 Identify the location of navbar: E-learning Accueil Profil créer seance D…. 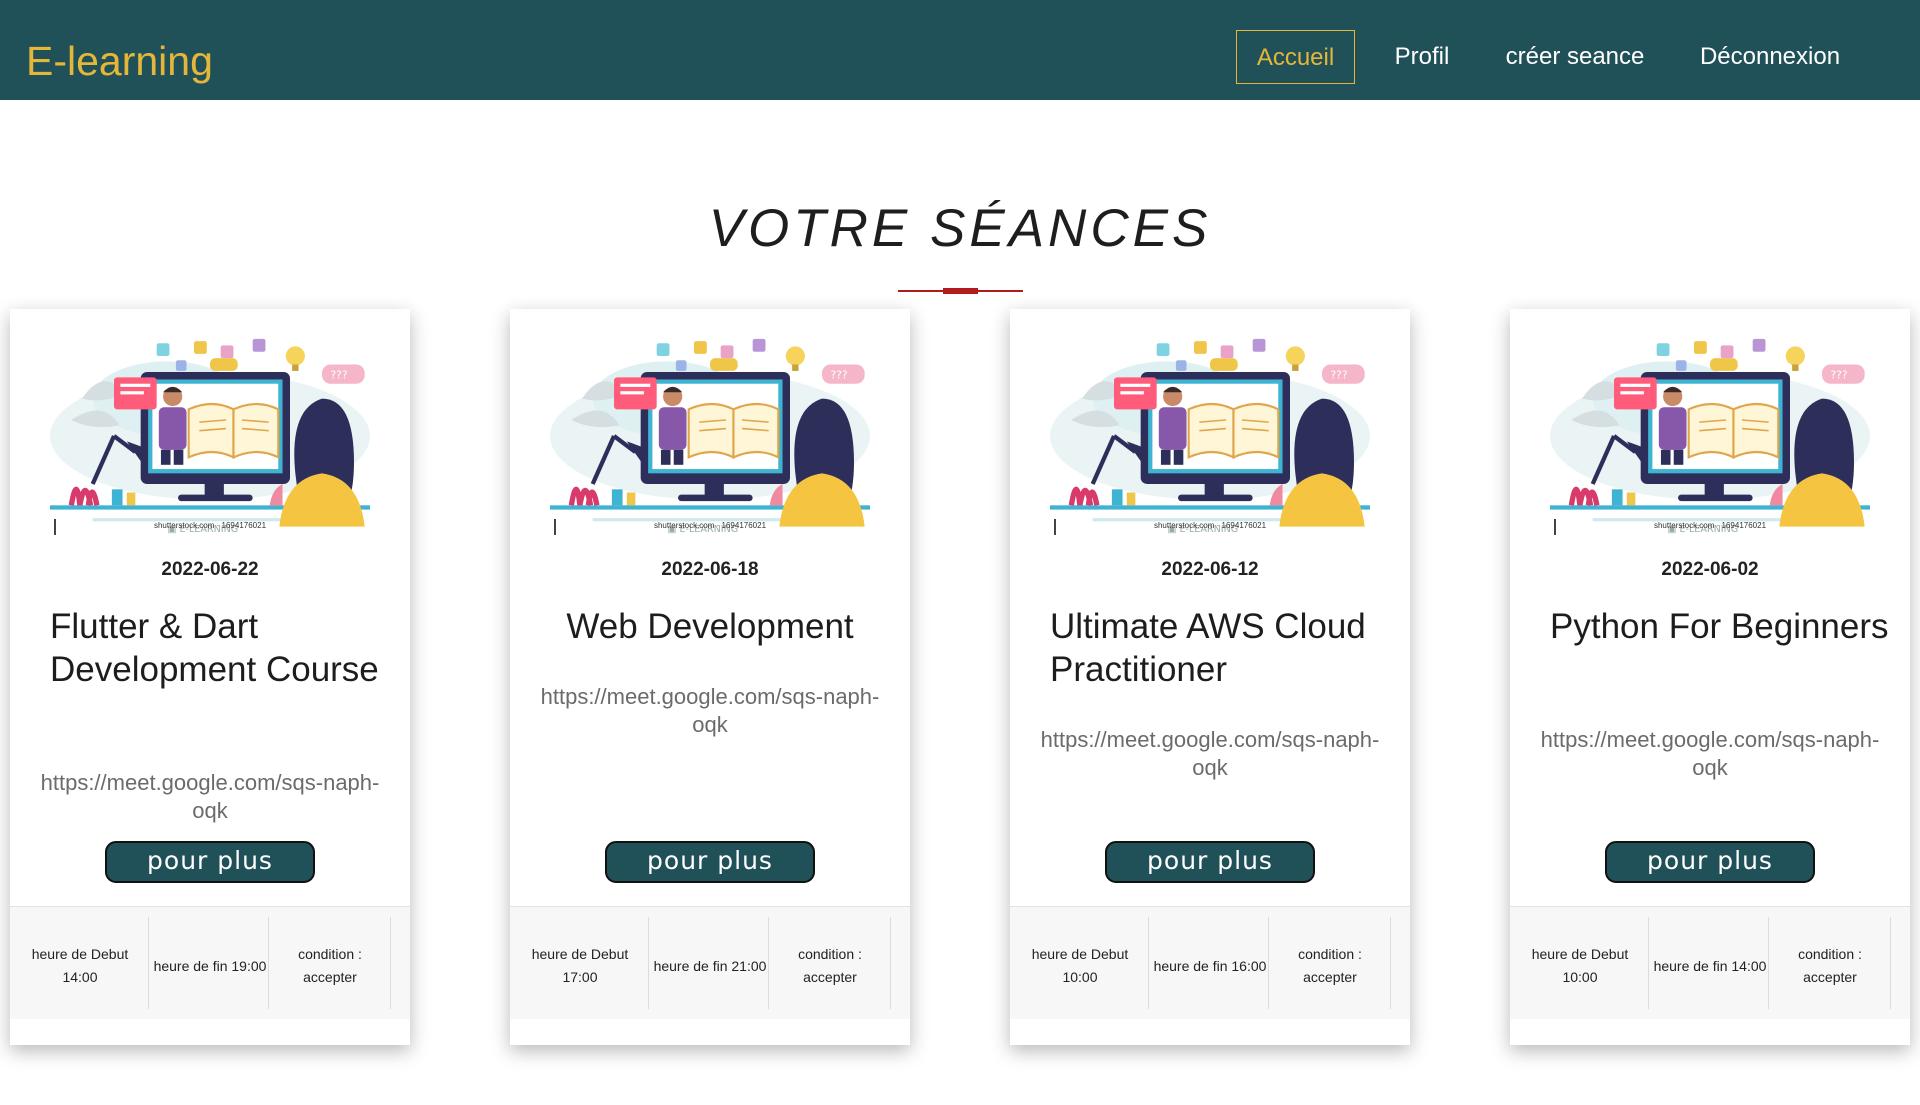
(960, 50).